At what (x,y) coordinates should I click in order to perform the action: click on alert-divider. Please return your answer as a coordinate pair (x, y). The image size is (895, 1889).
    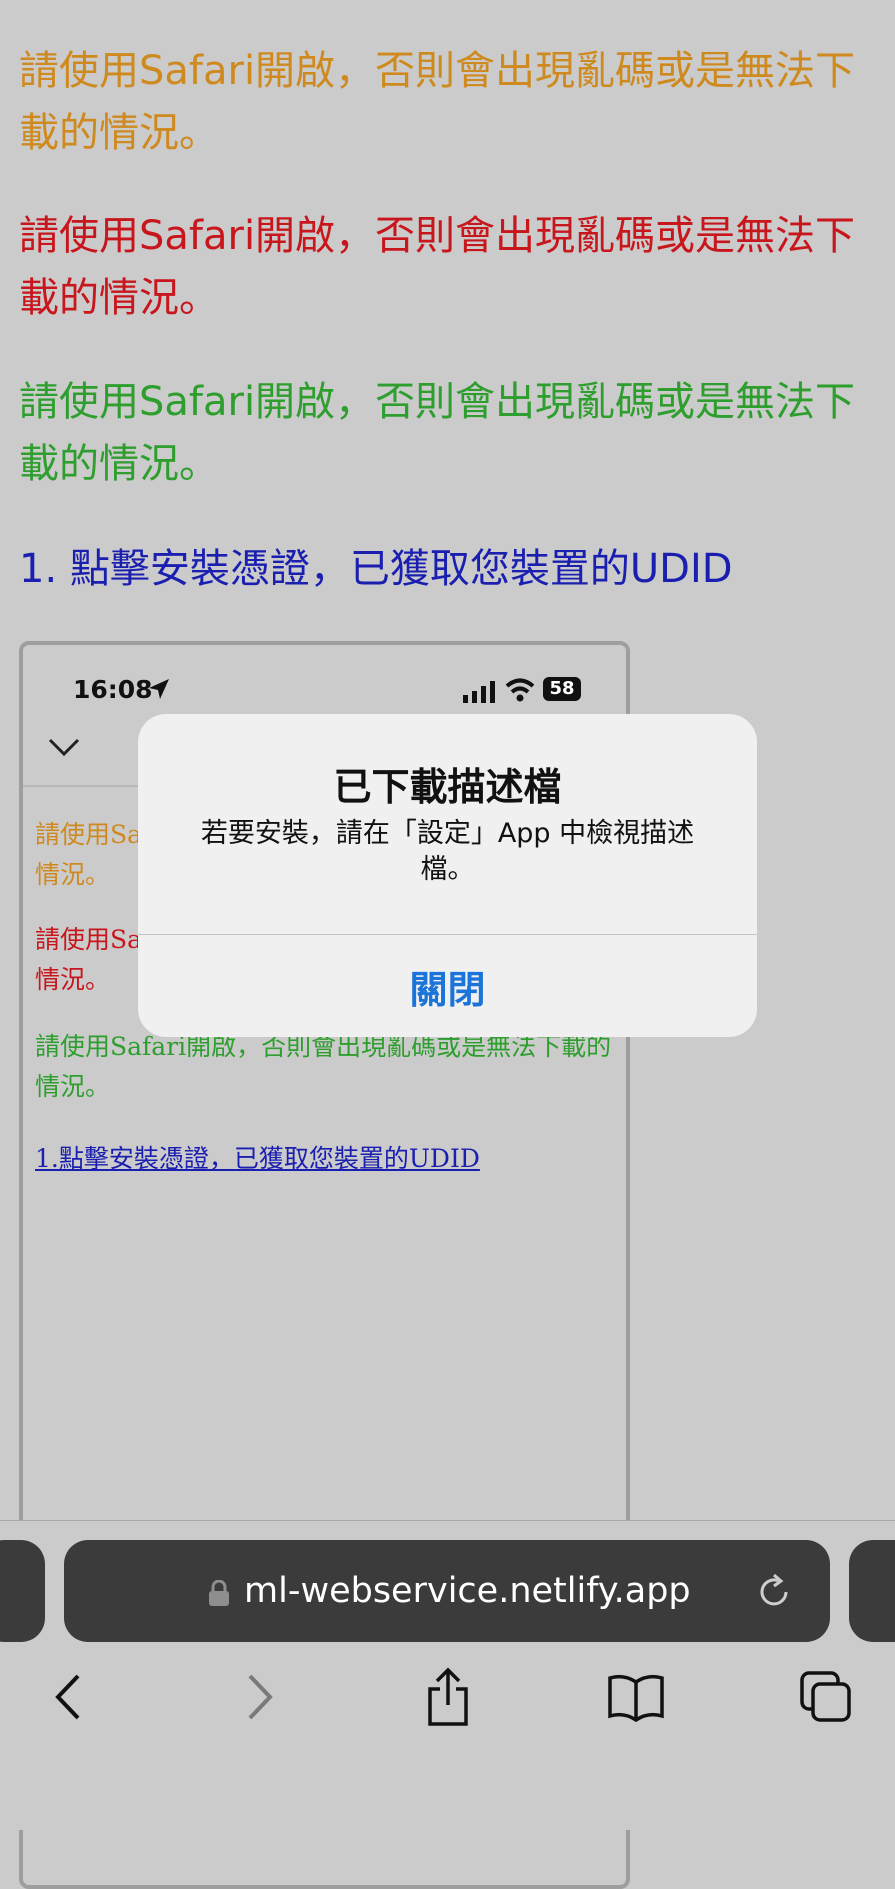
    Looking at the image, I should click on (447, 934).